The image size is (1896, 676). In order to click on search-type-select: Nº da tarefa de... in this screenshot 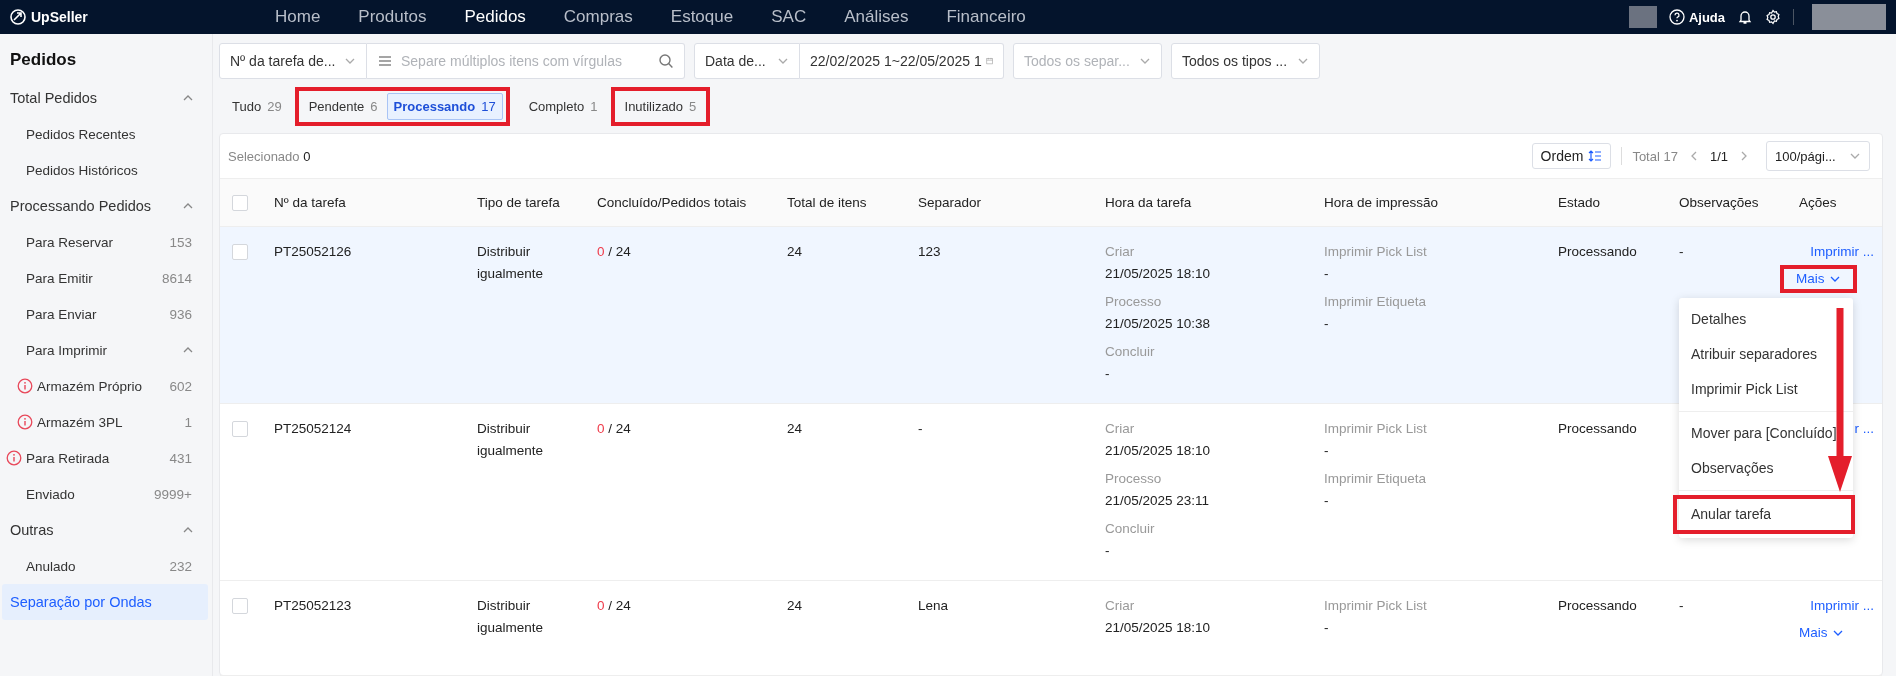, I will do `click(293, 61)`.